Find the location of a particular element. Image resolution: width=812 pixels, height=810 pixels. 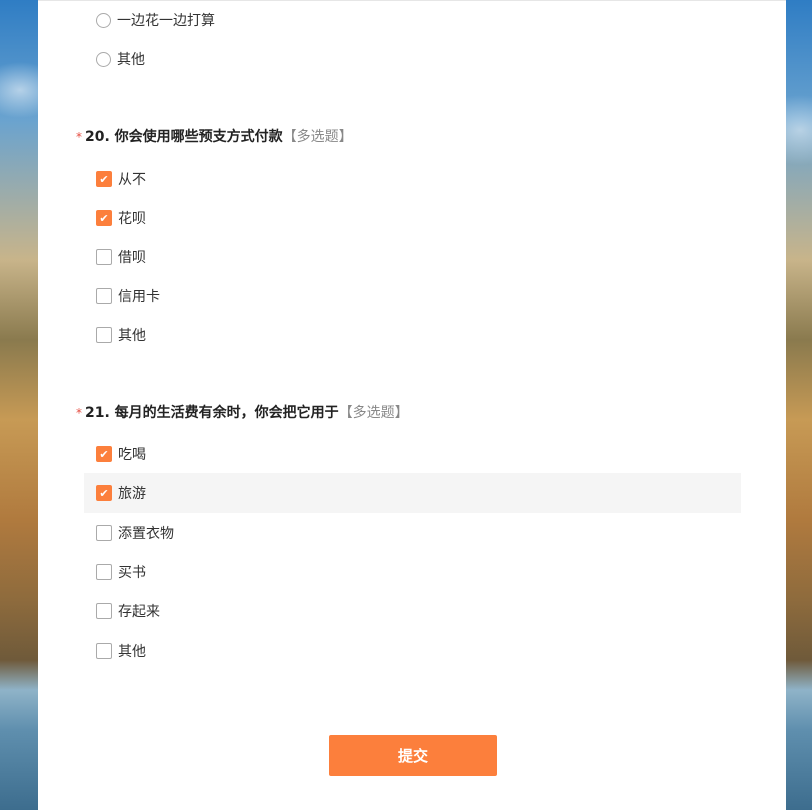

q21-option-1: ✔ 吃喝 is located at coordinates (121, 454).